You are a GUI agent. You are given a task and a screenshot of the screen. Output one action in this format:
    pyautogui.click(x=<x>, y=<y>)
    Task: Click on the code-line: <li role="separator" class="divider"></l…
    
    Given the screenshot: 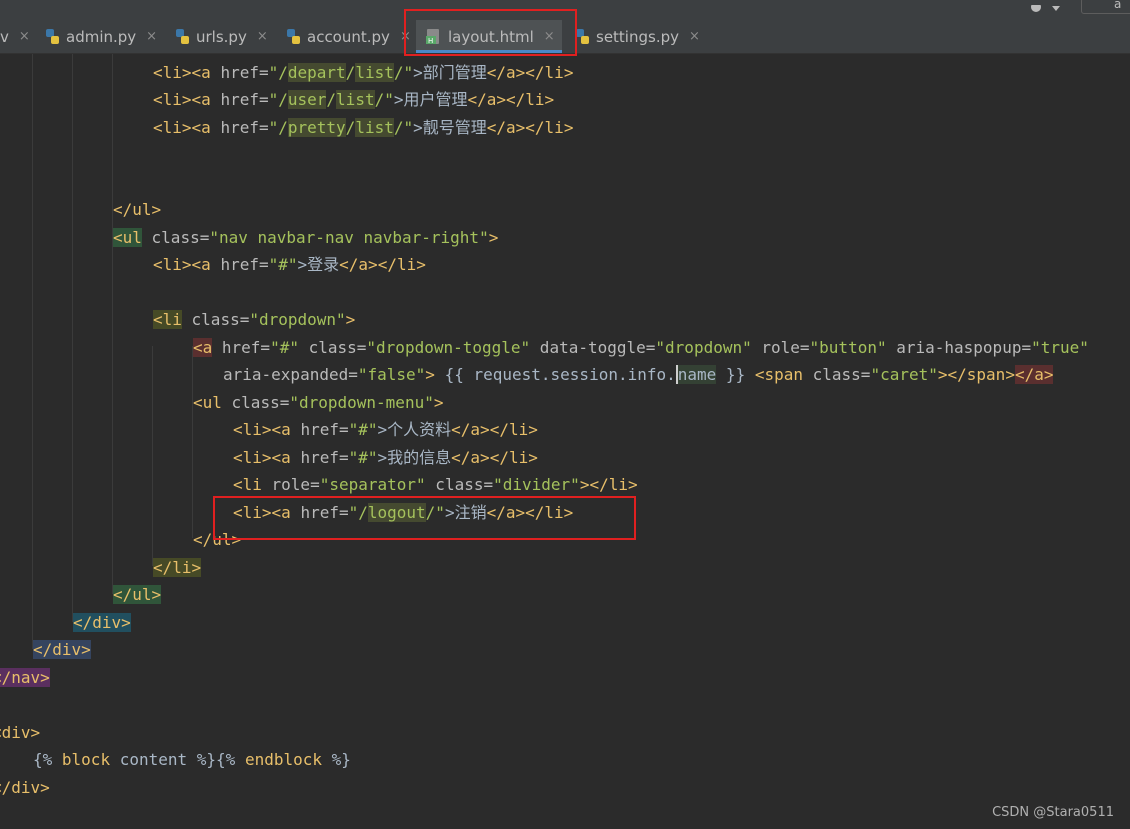 What is the action you would take?
    pyautogui.click(x=435, y=484)
    